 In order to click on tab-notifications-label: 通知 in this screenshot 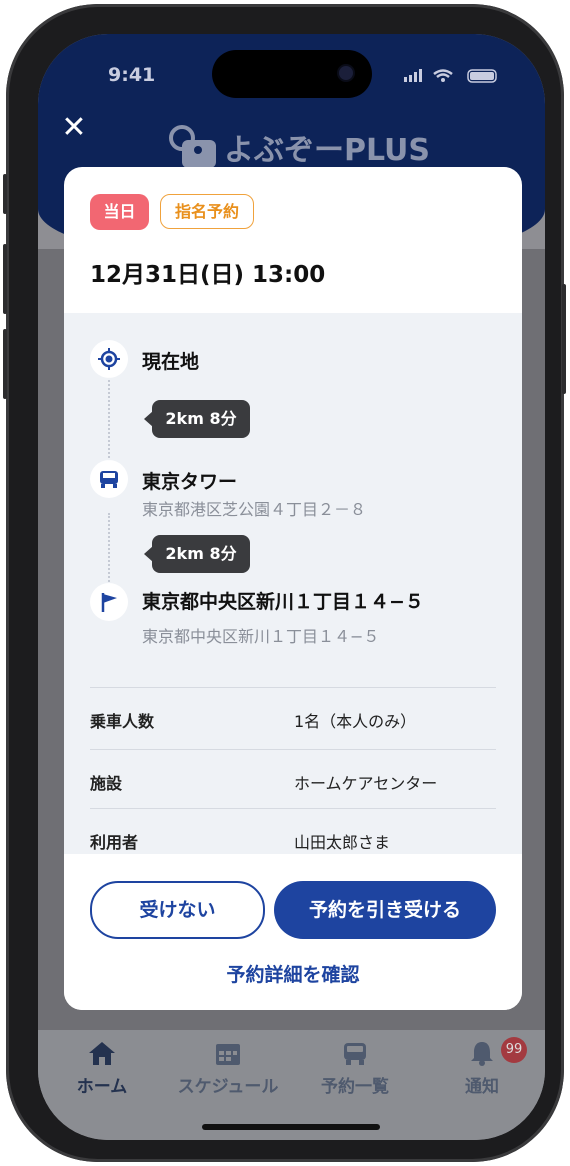, I will do `click(482, 1087)`.